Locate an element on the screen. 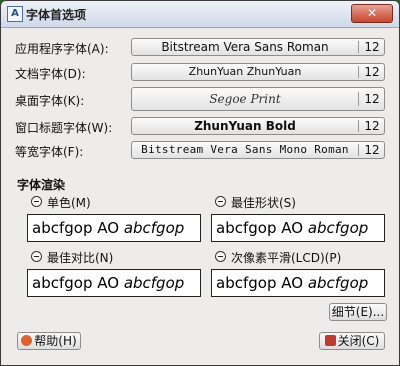 This screenshot has width=400, height=366. best-contrast-label: 最佳对比(N) is located at coordinates (80, 257).